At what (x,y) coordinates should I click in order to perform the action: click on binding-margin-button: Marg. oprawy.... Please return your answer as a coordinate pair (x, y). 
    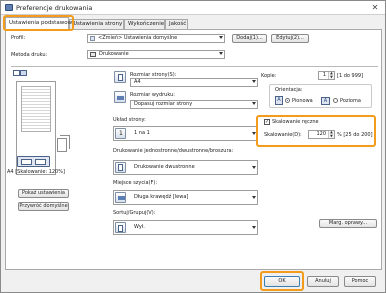
    Looking at the image, I should click on (348, 223).